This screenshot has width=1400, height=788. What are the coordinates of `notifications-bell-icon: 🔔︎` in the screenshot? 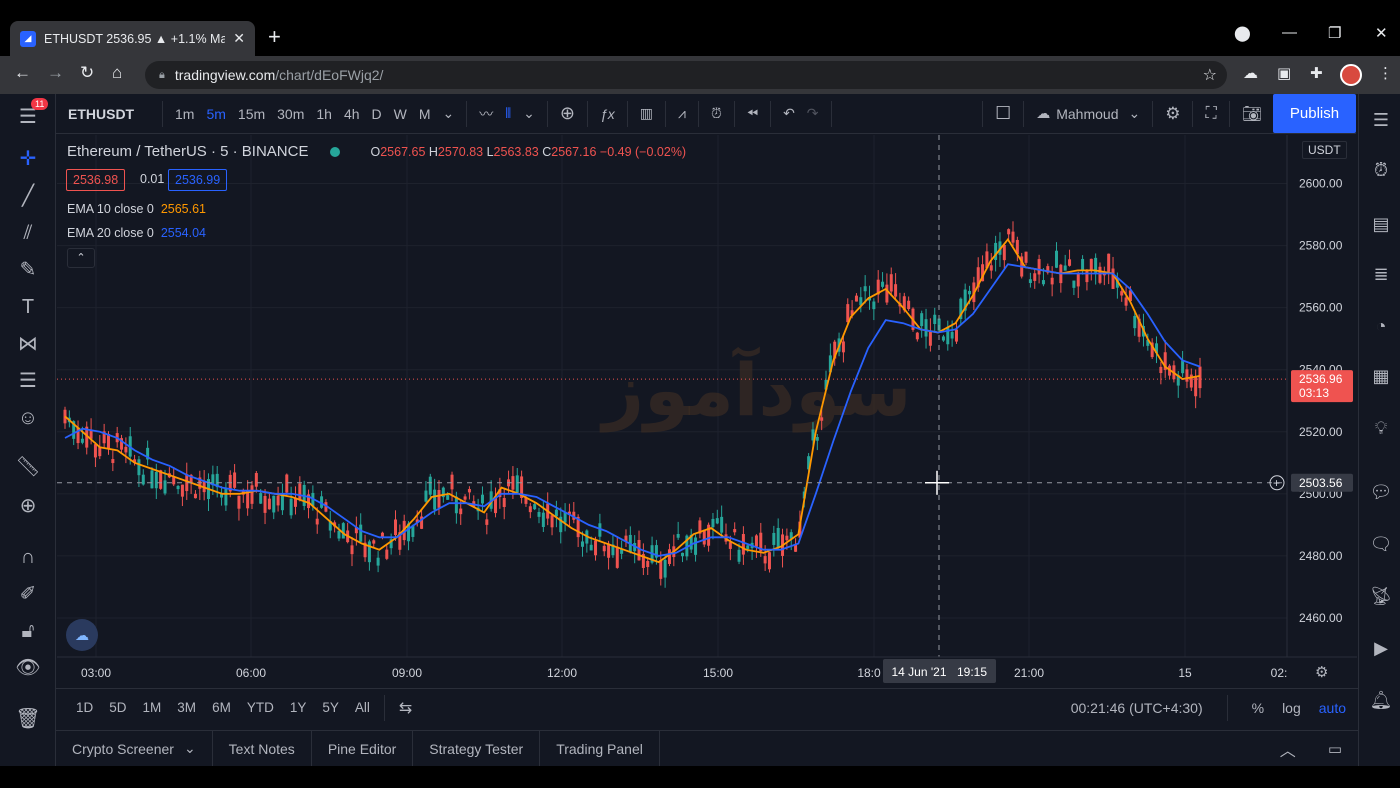 It's located at (1381, 700).